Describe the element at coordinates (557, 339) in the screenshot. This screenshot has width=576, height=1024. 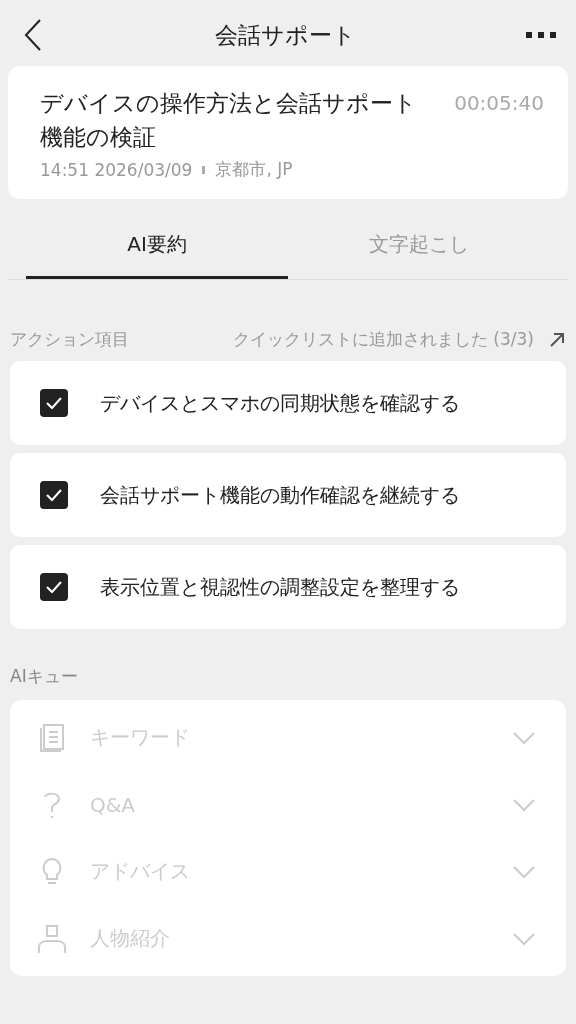
I see `arrow-icon` at that location.